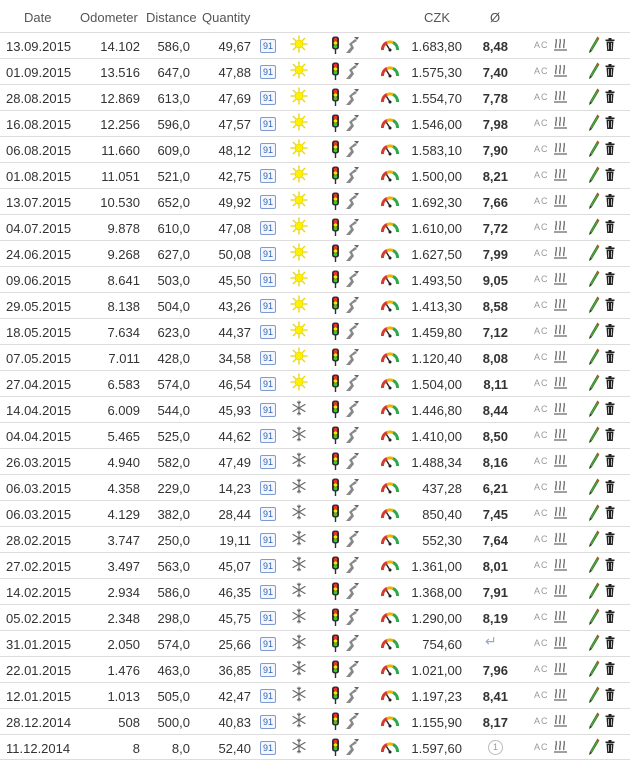 This screenshot has width=630, height=760. What do you see at coordinates (437, 17) in the screenshot?
I see `header-price: CZK` at bounding box center [437, 17].